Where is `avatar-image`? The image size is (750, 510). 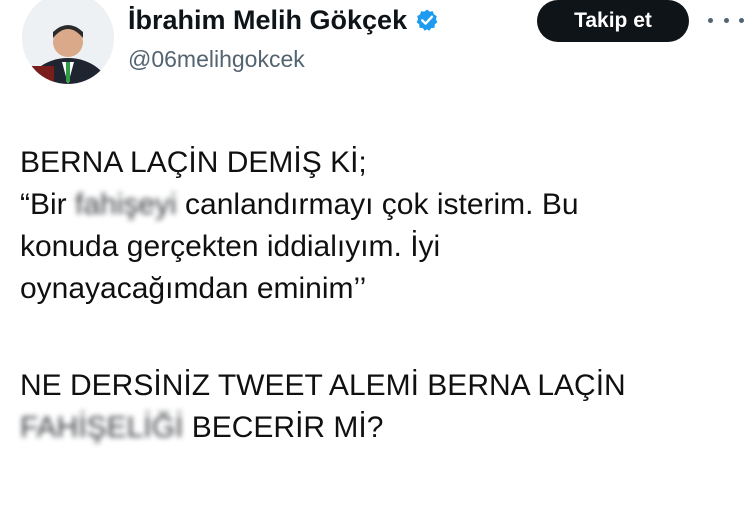 avatar-image is located at coordinates (68, 42).